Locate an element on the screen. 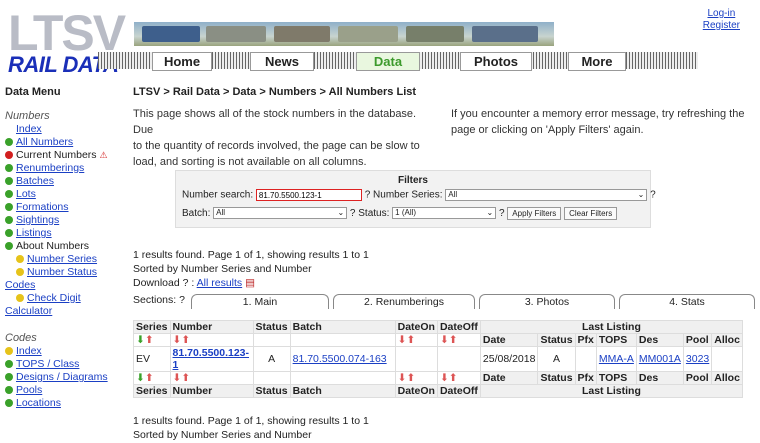 Image resolution: width=760 pixels, height=443 pixels. sidebar-item-index: Index is located at coordinates (62, 129).